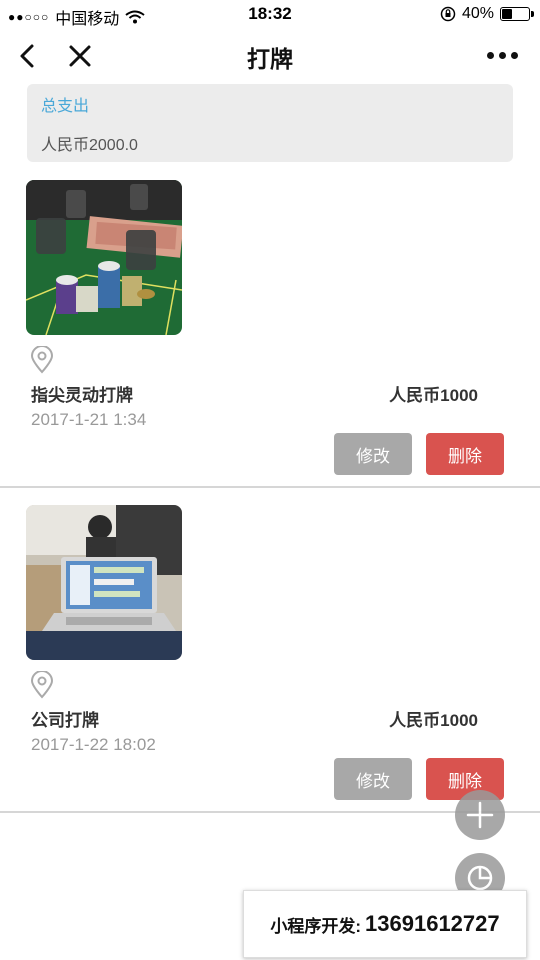 This screenshot has height=960, width=540. Describe the element at coordinates (507, 14) in the screenshot. I see `battery-fill` at that location.